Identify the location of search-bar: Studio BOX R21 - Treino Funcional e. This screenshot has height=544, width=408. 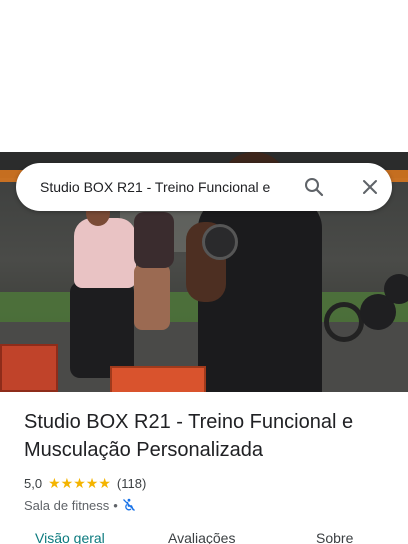
(204, 187).